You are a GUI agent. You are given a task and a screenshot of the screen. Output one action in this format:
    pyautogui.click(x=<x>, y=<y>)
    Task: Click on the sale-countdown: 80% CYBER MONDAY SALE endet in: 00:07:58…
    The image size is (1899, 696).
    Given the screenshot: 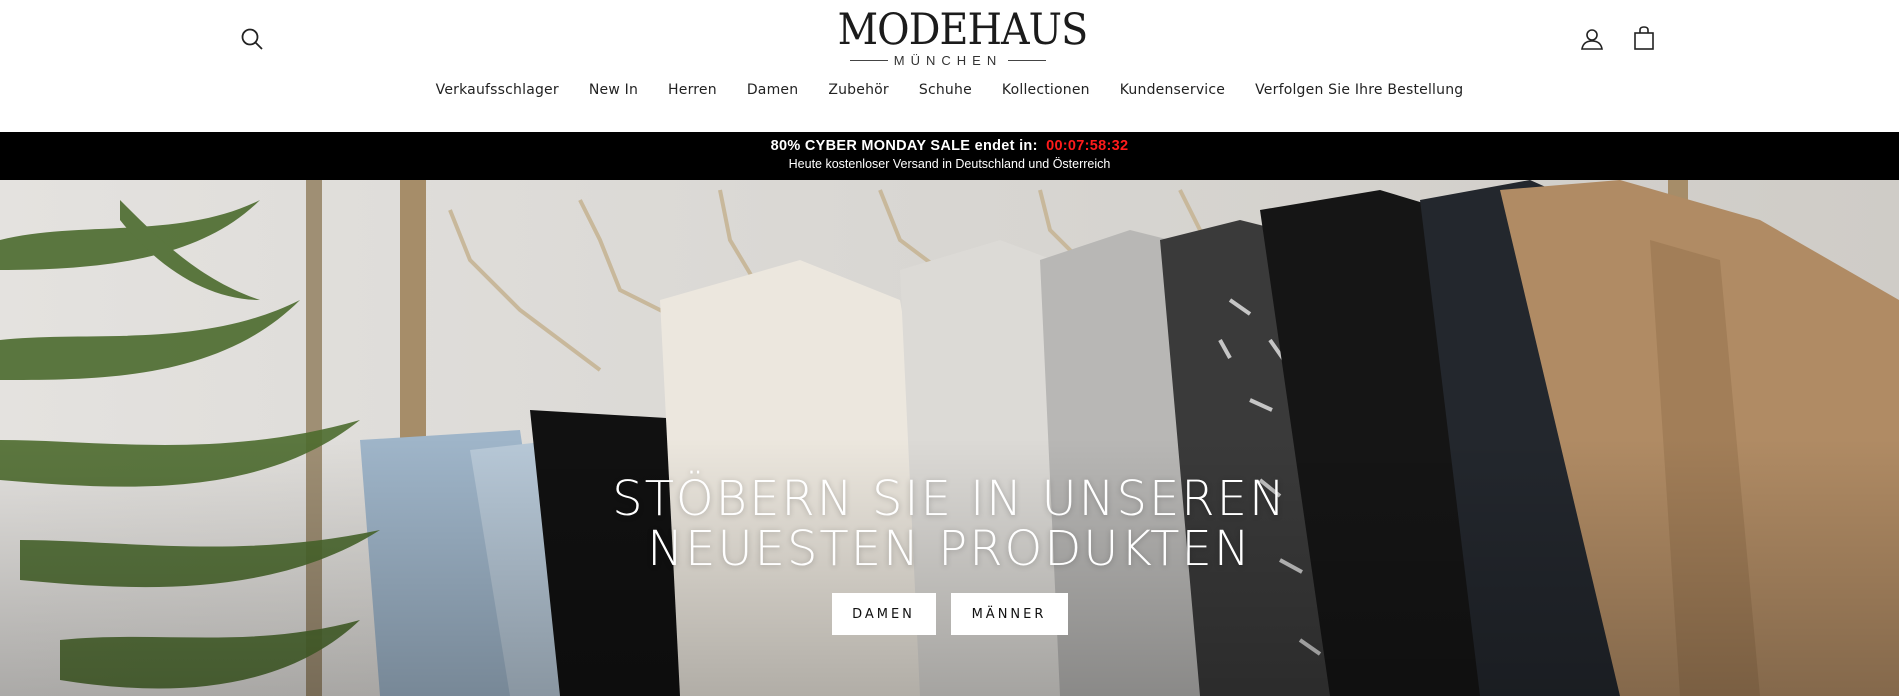 What is the action you would take?
    pyautogui.click(x=949, y=146)
    